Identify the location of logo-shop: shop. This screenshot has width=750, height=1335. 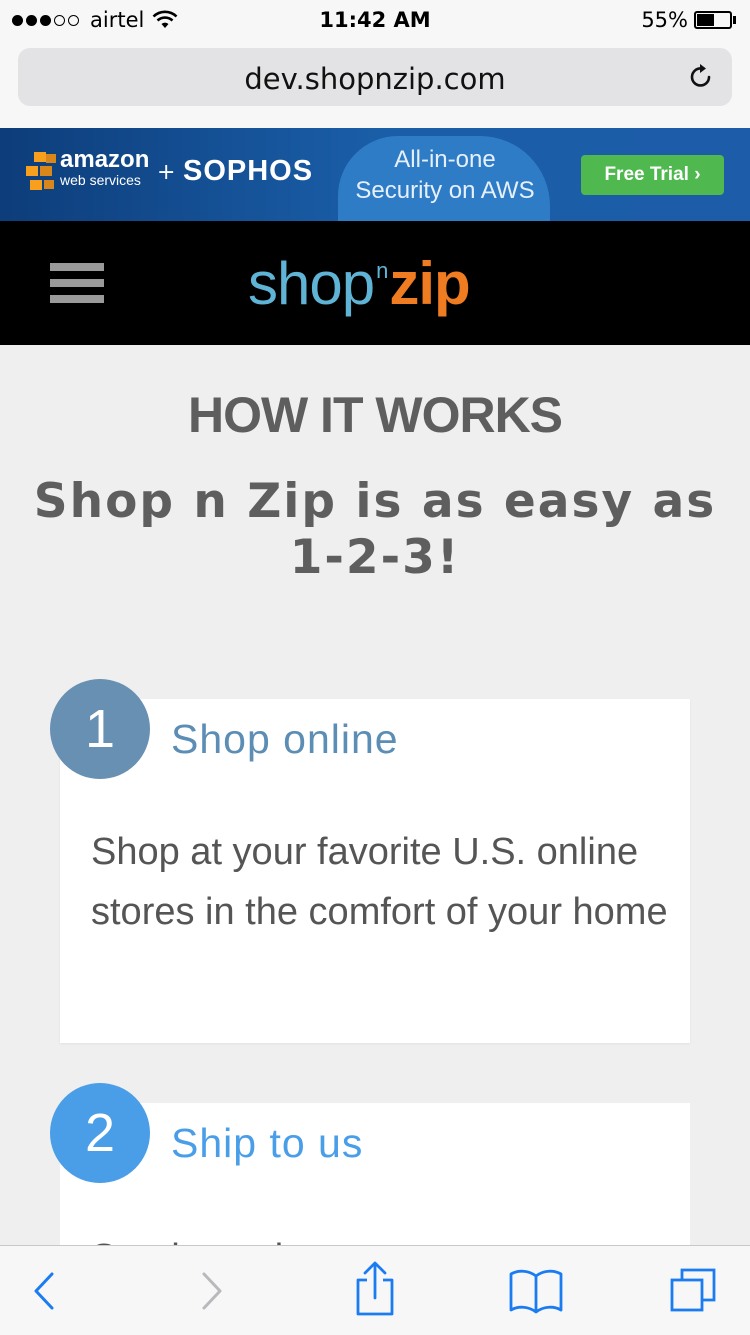
(311, 283).